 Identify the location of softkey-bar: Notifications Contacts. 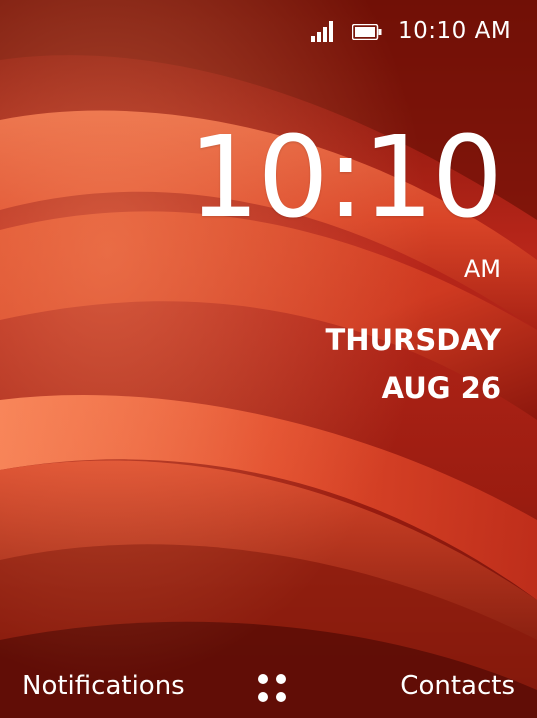
(268, 687).